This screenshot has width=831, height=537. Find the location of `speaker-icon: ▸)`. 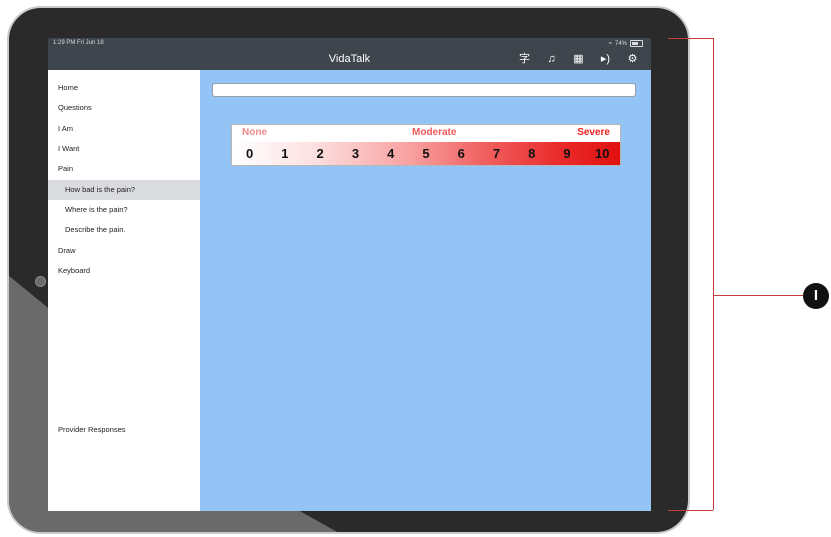

speaker-icon: ▸) is located at coordinates (605, 59).